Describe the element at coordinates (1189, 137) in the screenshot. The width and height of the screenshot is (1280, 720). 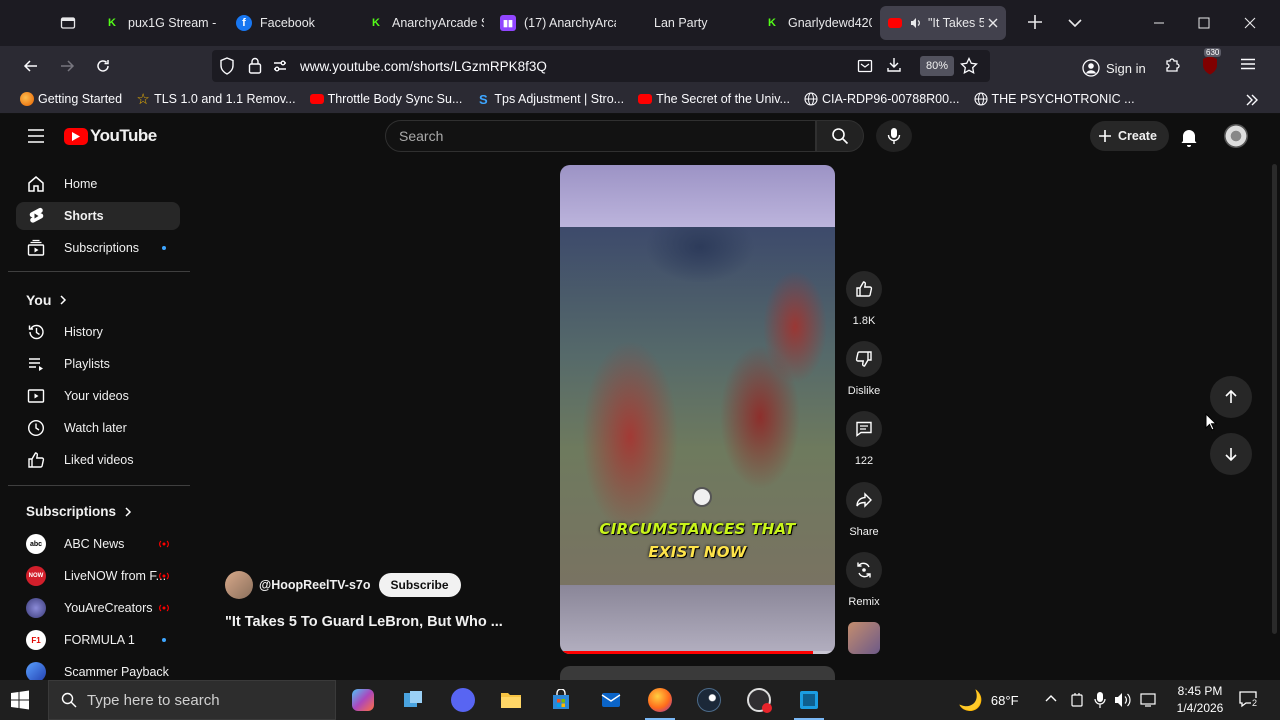
I see `notifications-button` at that location.